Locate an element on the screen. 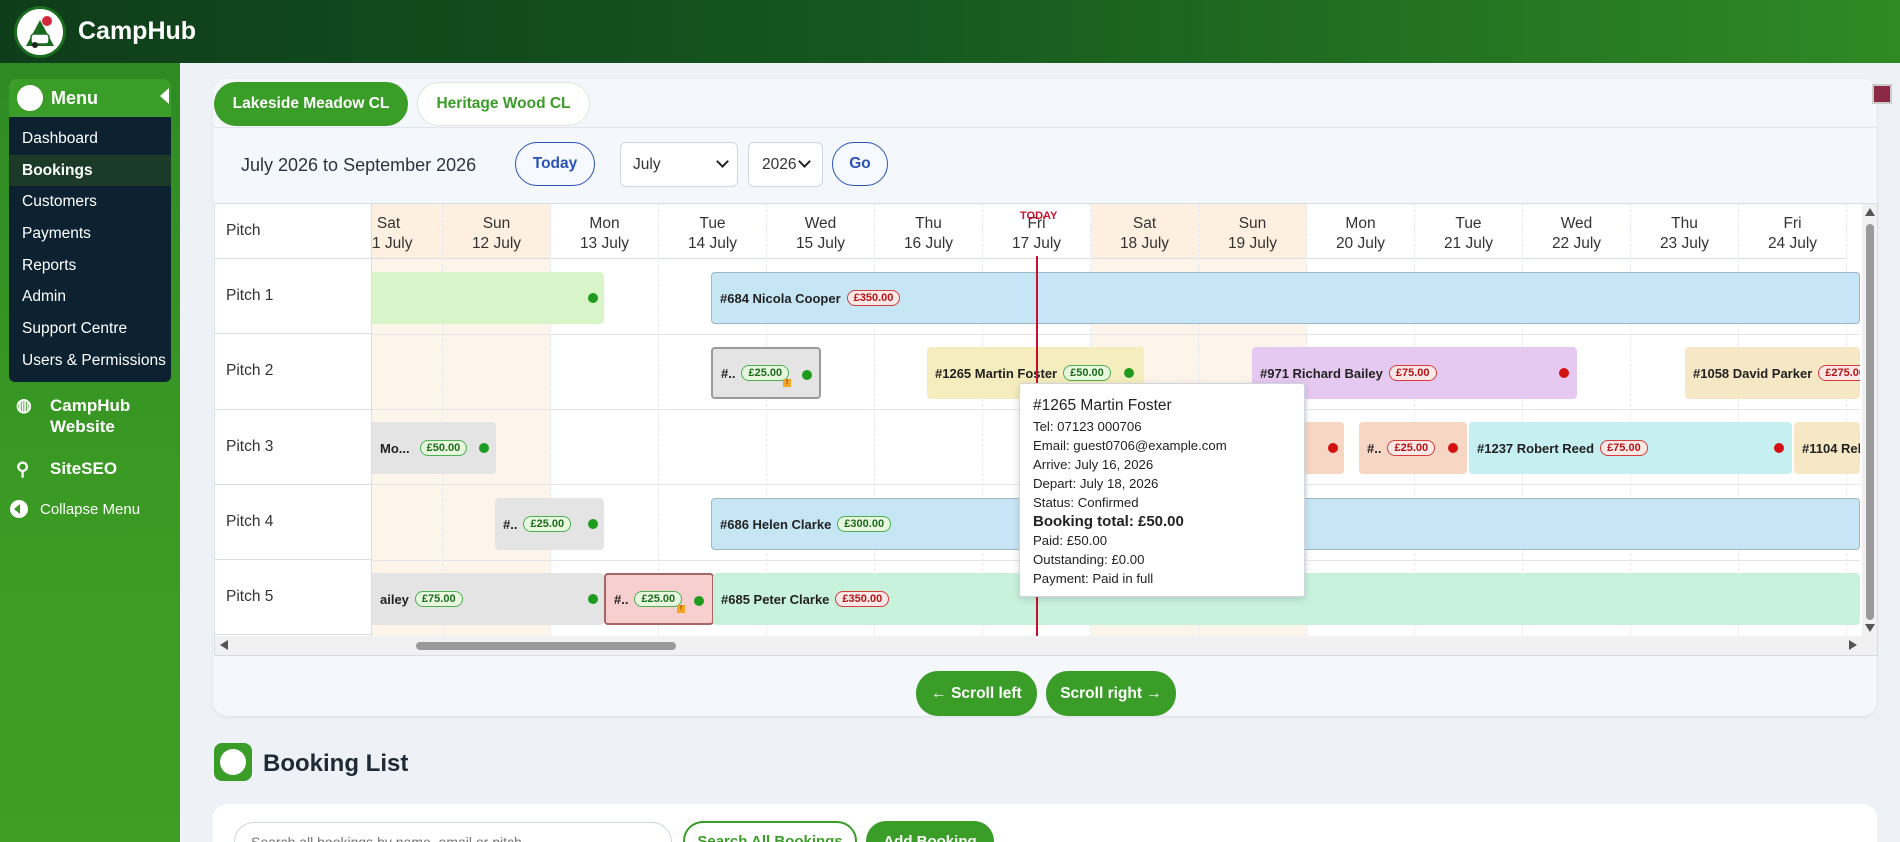 The image size is (1900, 842). year-select: 2026 is located at coordinates (785, 164).